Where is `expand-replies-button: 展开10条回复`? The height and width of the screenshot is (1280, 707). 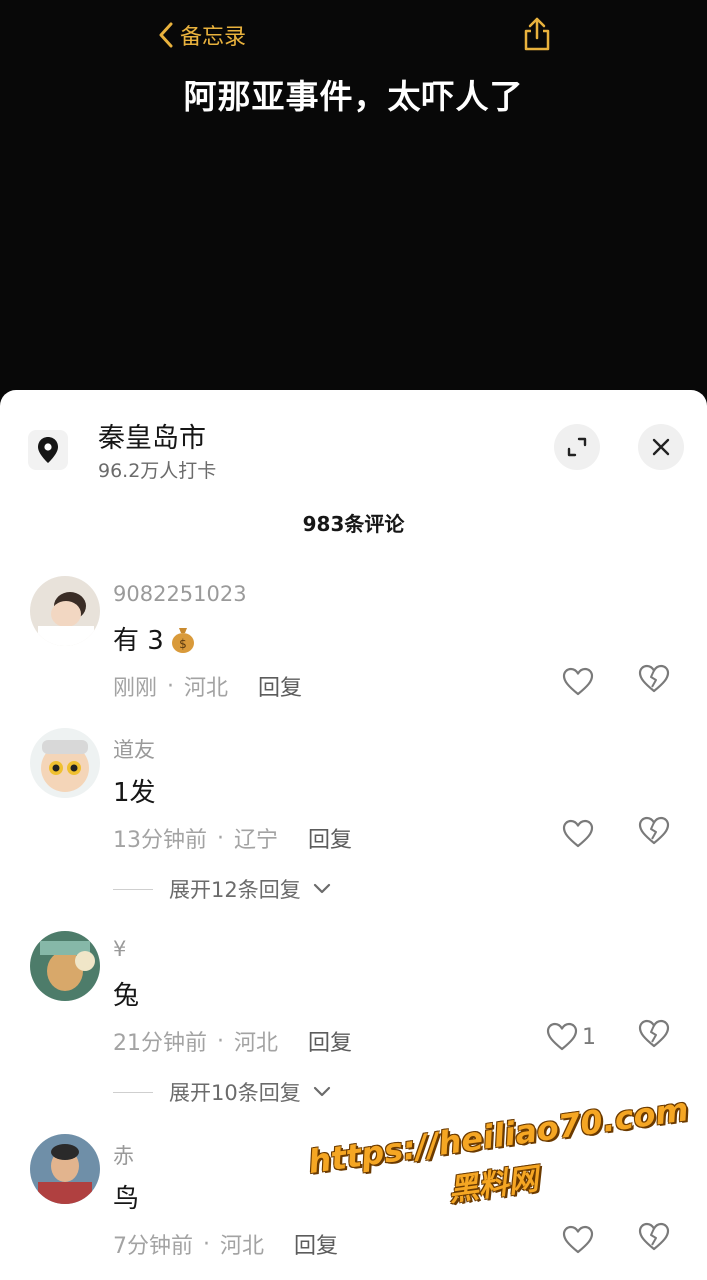
expand-replies-button: 展开10条回复 is located at coordinates (222, 1092).